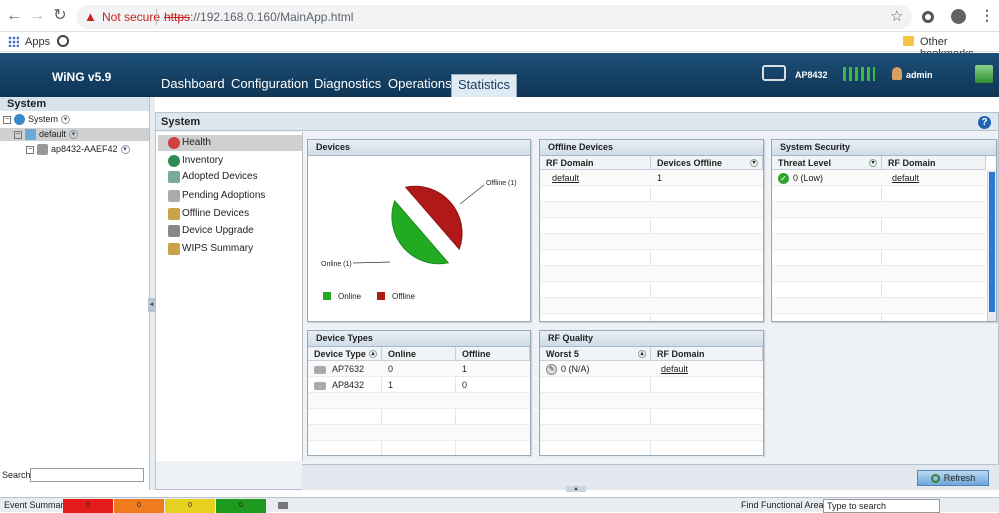  I want to click on tree-item-system: − System ▾, so click(37, 119).